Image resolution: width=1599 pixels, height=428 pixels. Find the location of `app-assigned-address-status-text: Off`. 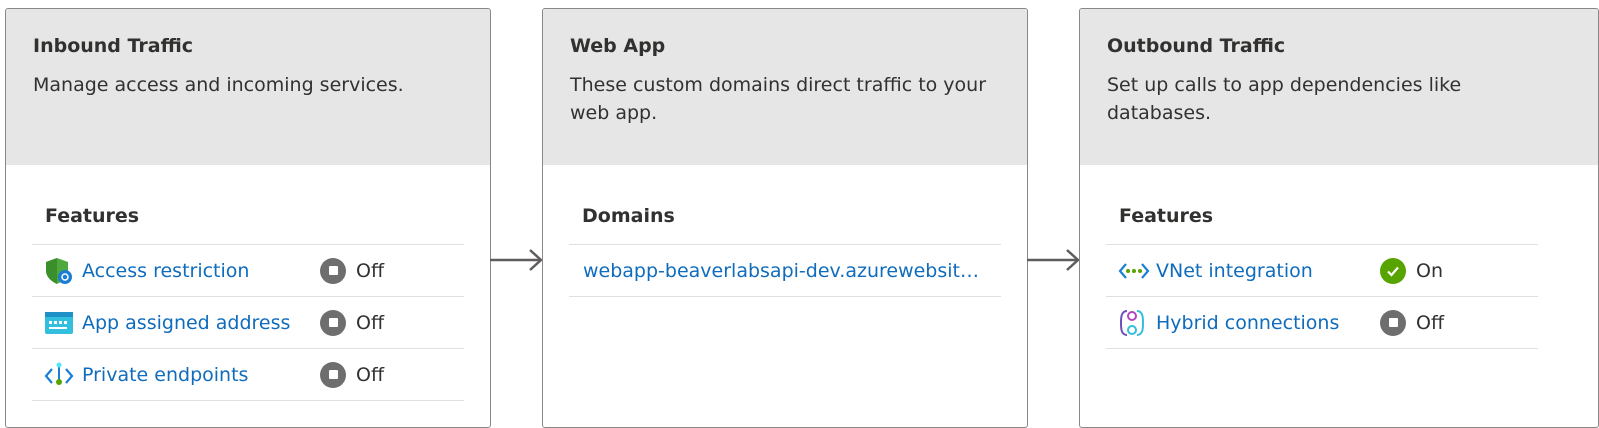

app-assigned-address-status-text: Off is located at coordinates (370, 322).